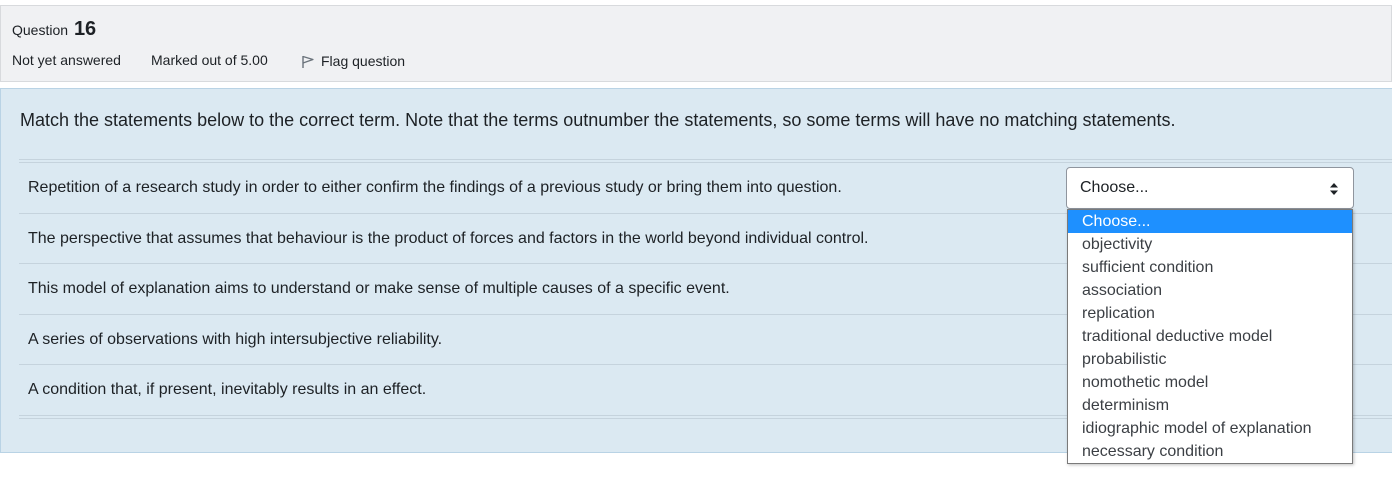 The image size is (1392, 477). What do you see at coordinates (1334, 189) in the screenshot?
I see `sort-arrows-icon` at bounding box center [1334, 189].